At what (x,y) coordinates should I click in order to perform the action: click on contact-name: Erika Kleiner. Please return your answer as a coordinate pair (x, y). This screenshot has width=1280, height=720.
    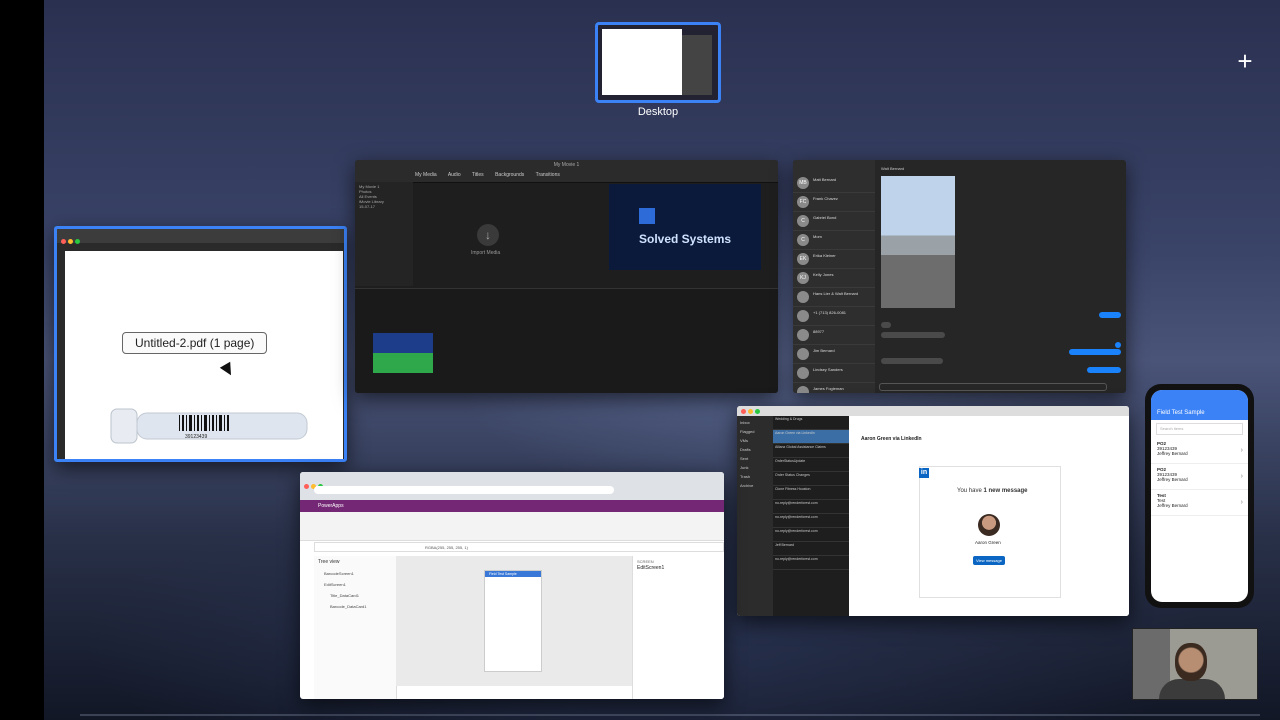
    Looking at the image, I should click on (824, 255).